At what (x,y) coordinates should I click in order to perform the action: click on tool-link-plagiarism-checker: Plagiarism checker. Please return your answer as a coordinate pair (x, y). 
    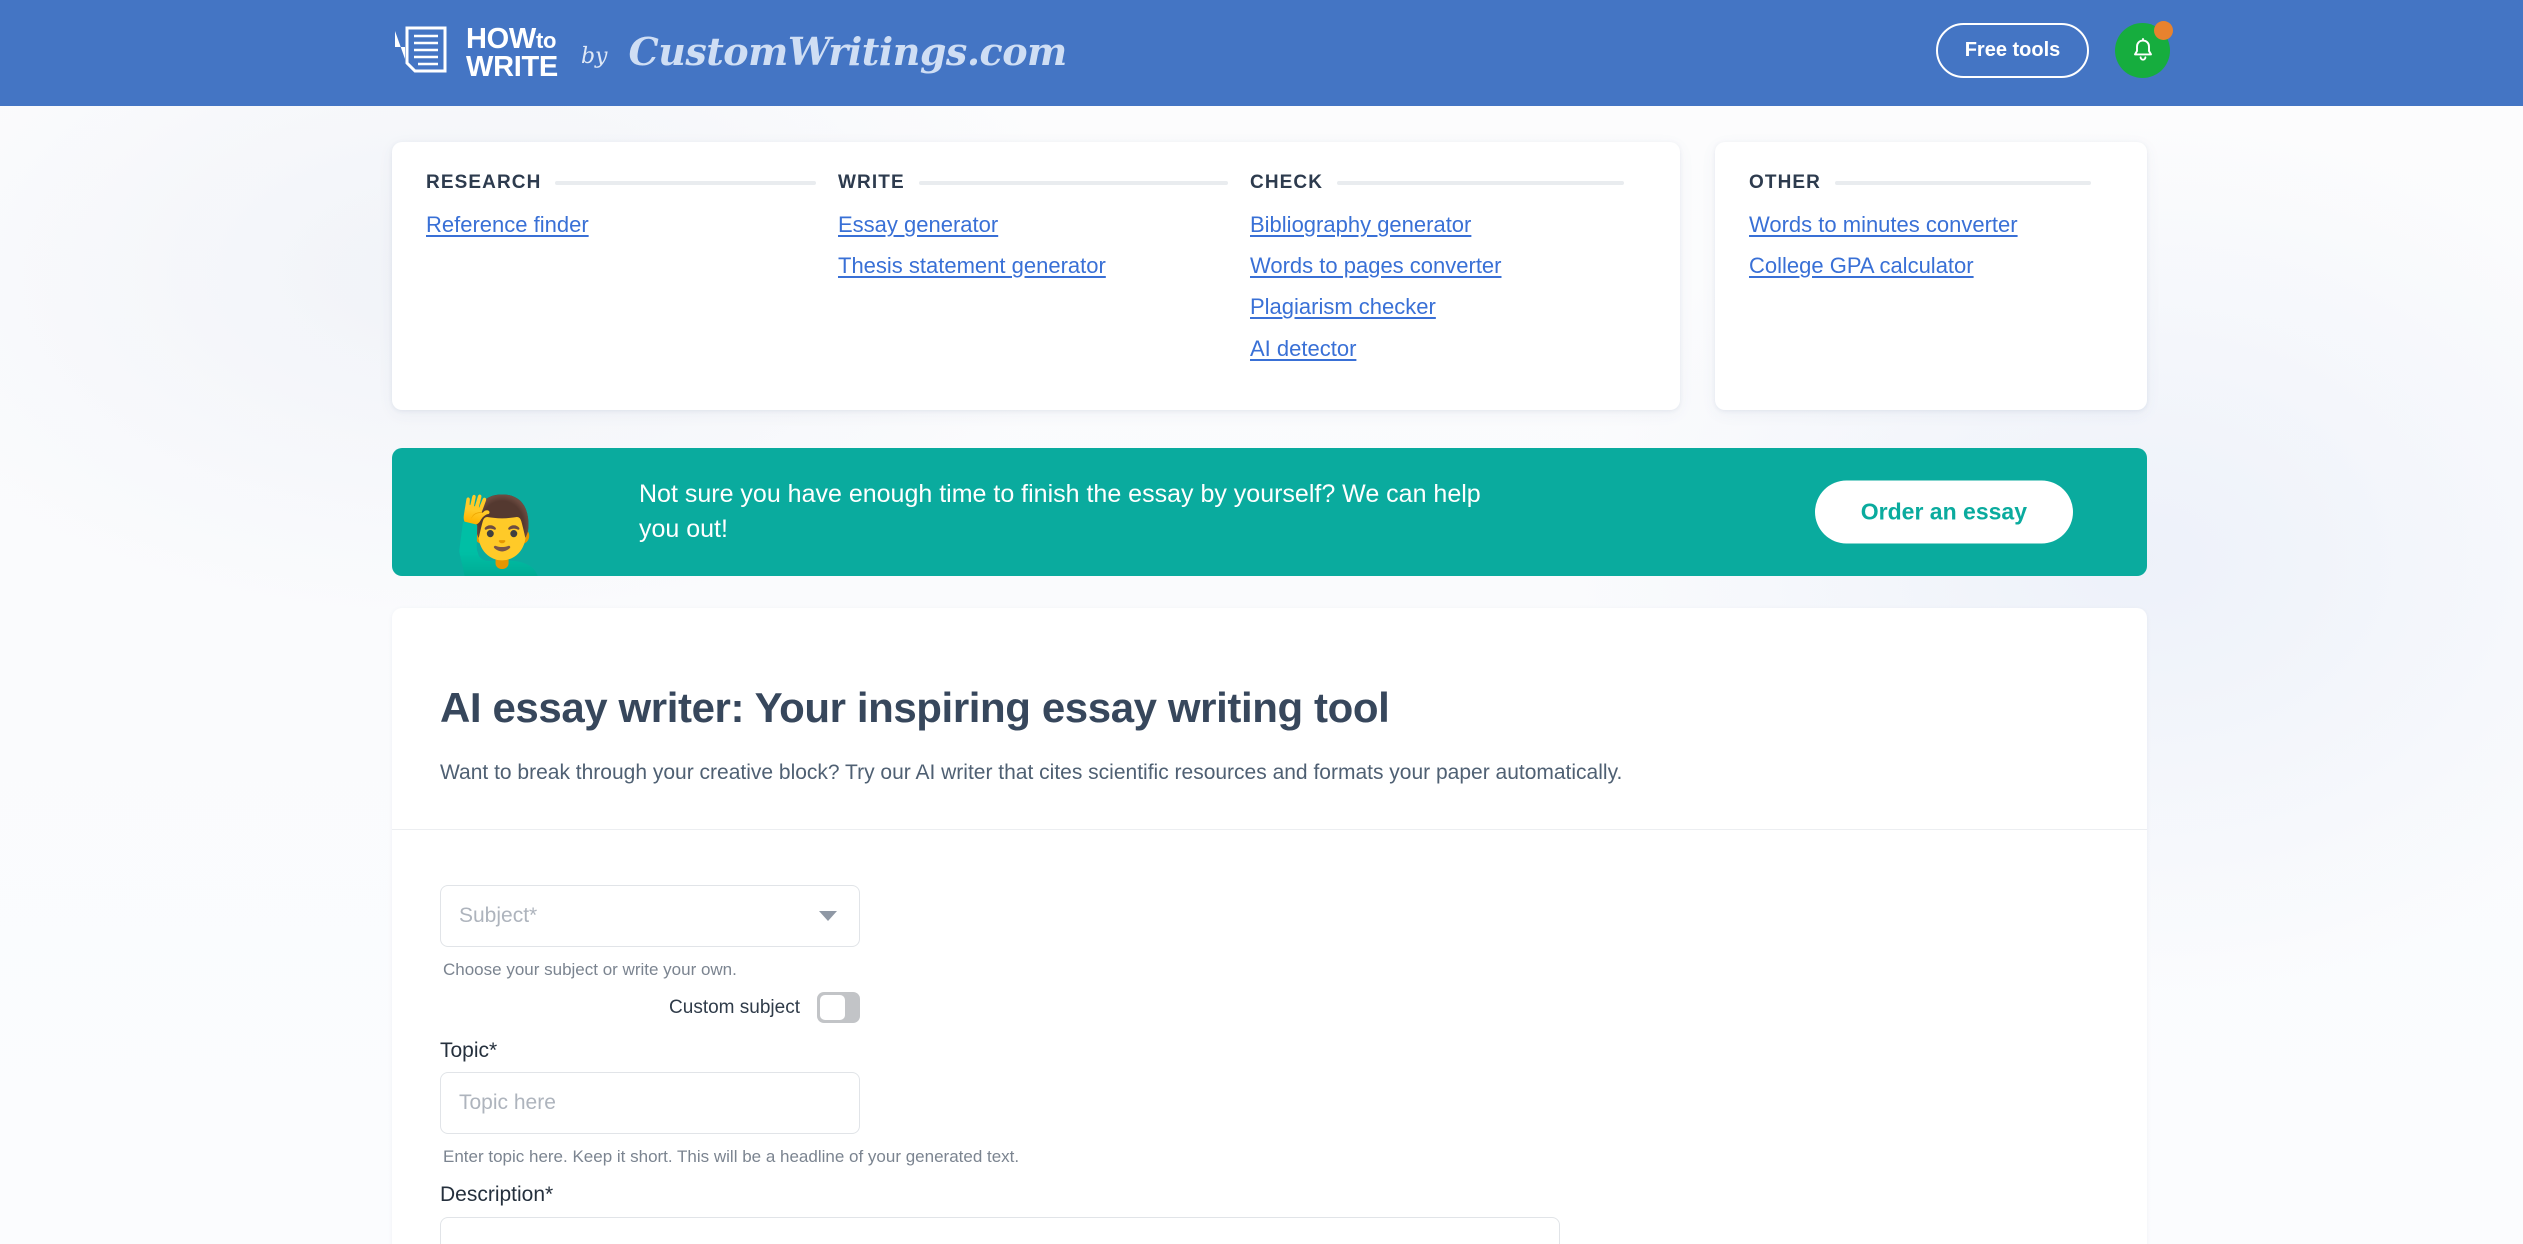
    Looking at the image, I should click on (1343, 307).